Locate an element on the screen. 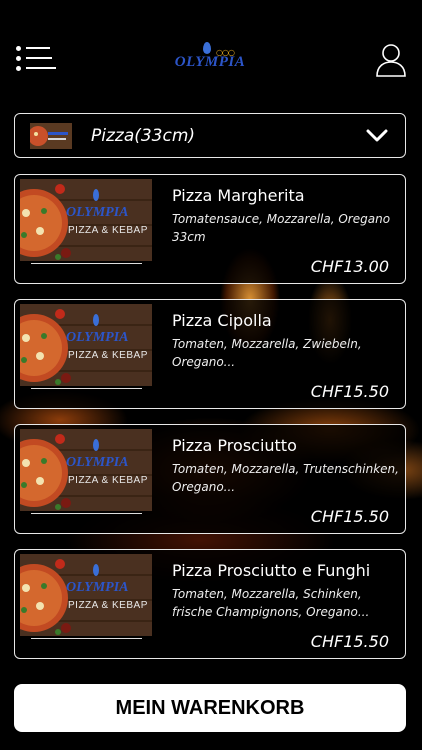 This screenshot has width=422, height=750. product-name: Pizza Prosciutto is located at coordinates (234, 445).